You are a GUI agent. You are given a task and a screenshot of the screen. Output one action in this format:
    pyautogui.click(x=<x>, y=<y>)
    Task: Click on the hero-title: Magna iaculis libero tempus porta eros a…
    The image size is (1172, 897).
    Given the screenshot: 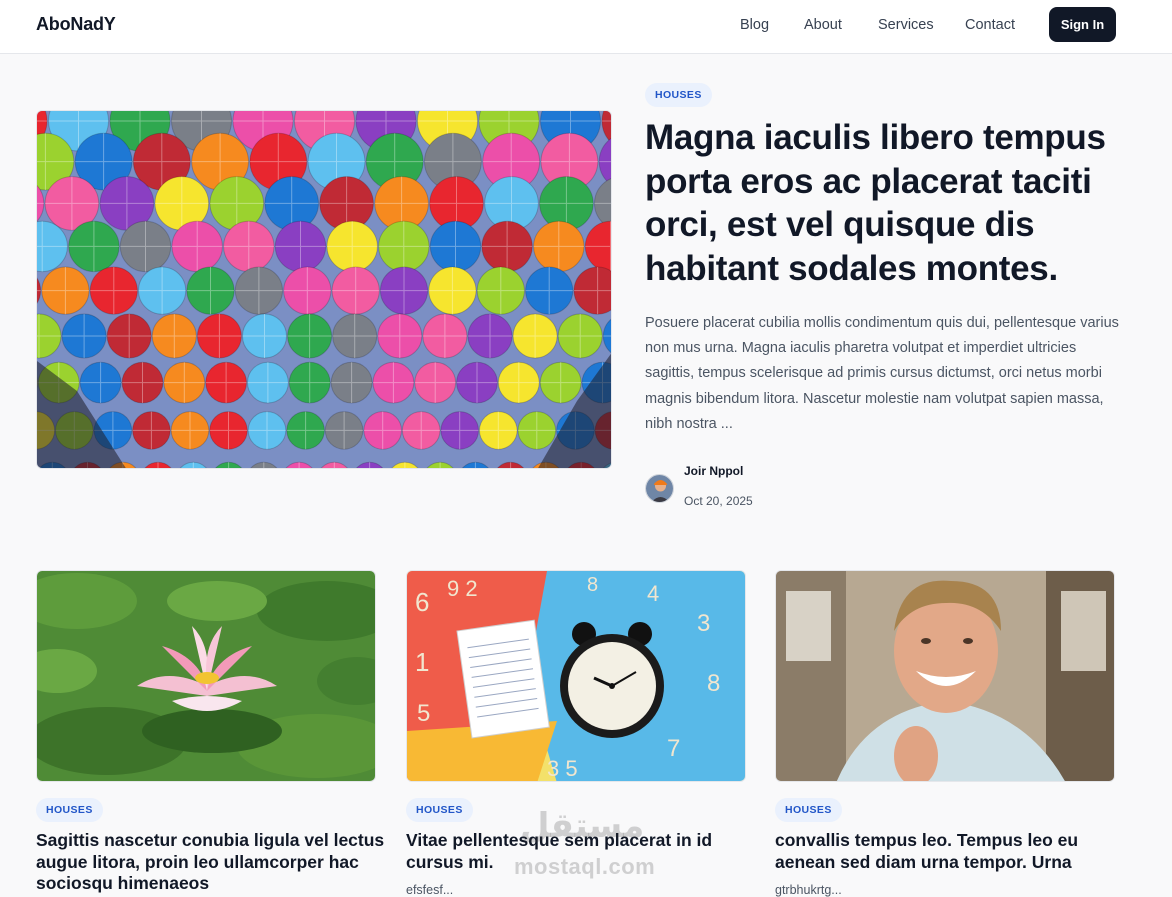 What is the action you would take?
    pyautogui.click(x=890, y=203)
    